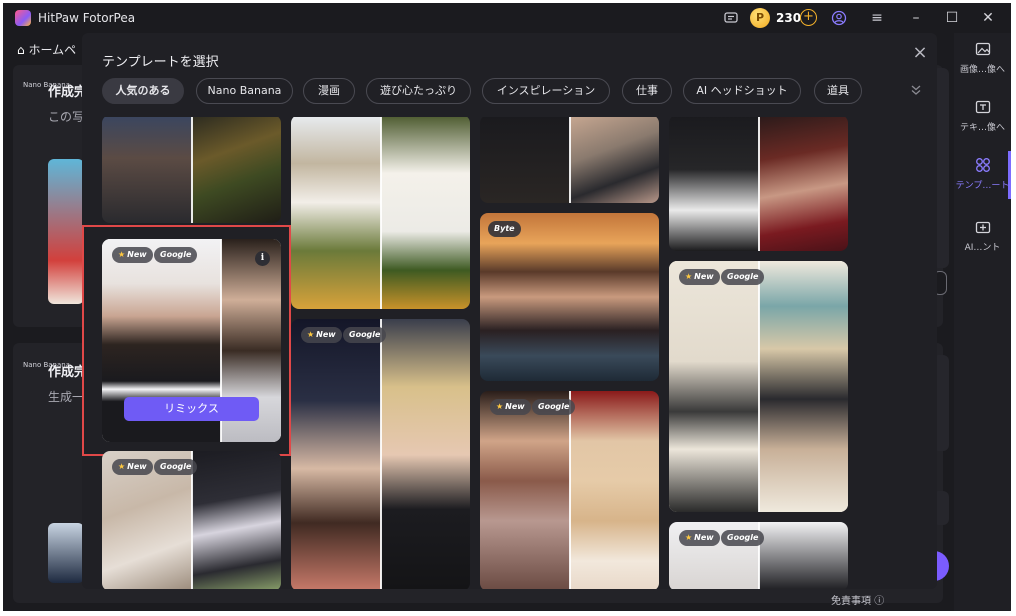  What do you see at coordinates (186, 340) in the screenshot?
I see `hover-highlight-frame` at bounding box center [186, 340].